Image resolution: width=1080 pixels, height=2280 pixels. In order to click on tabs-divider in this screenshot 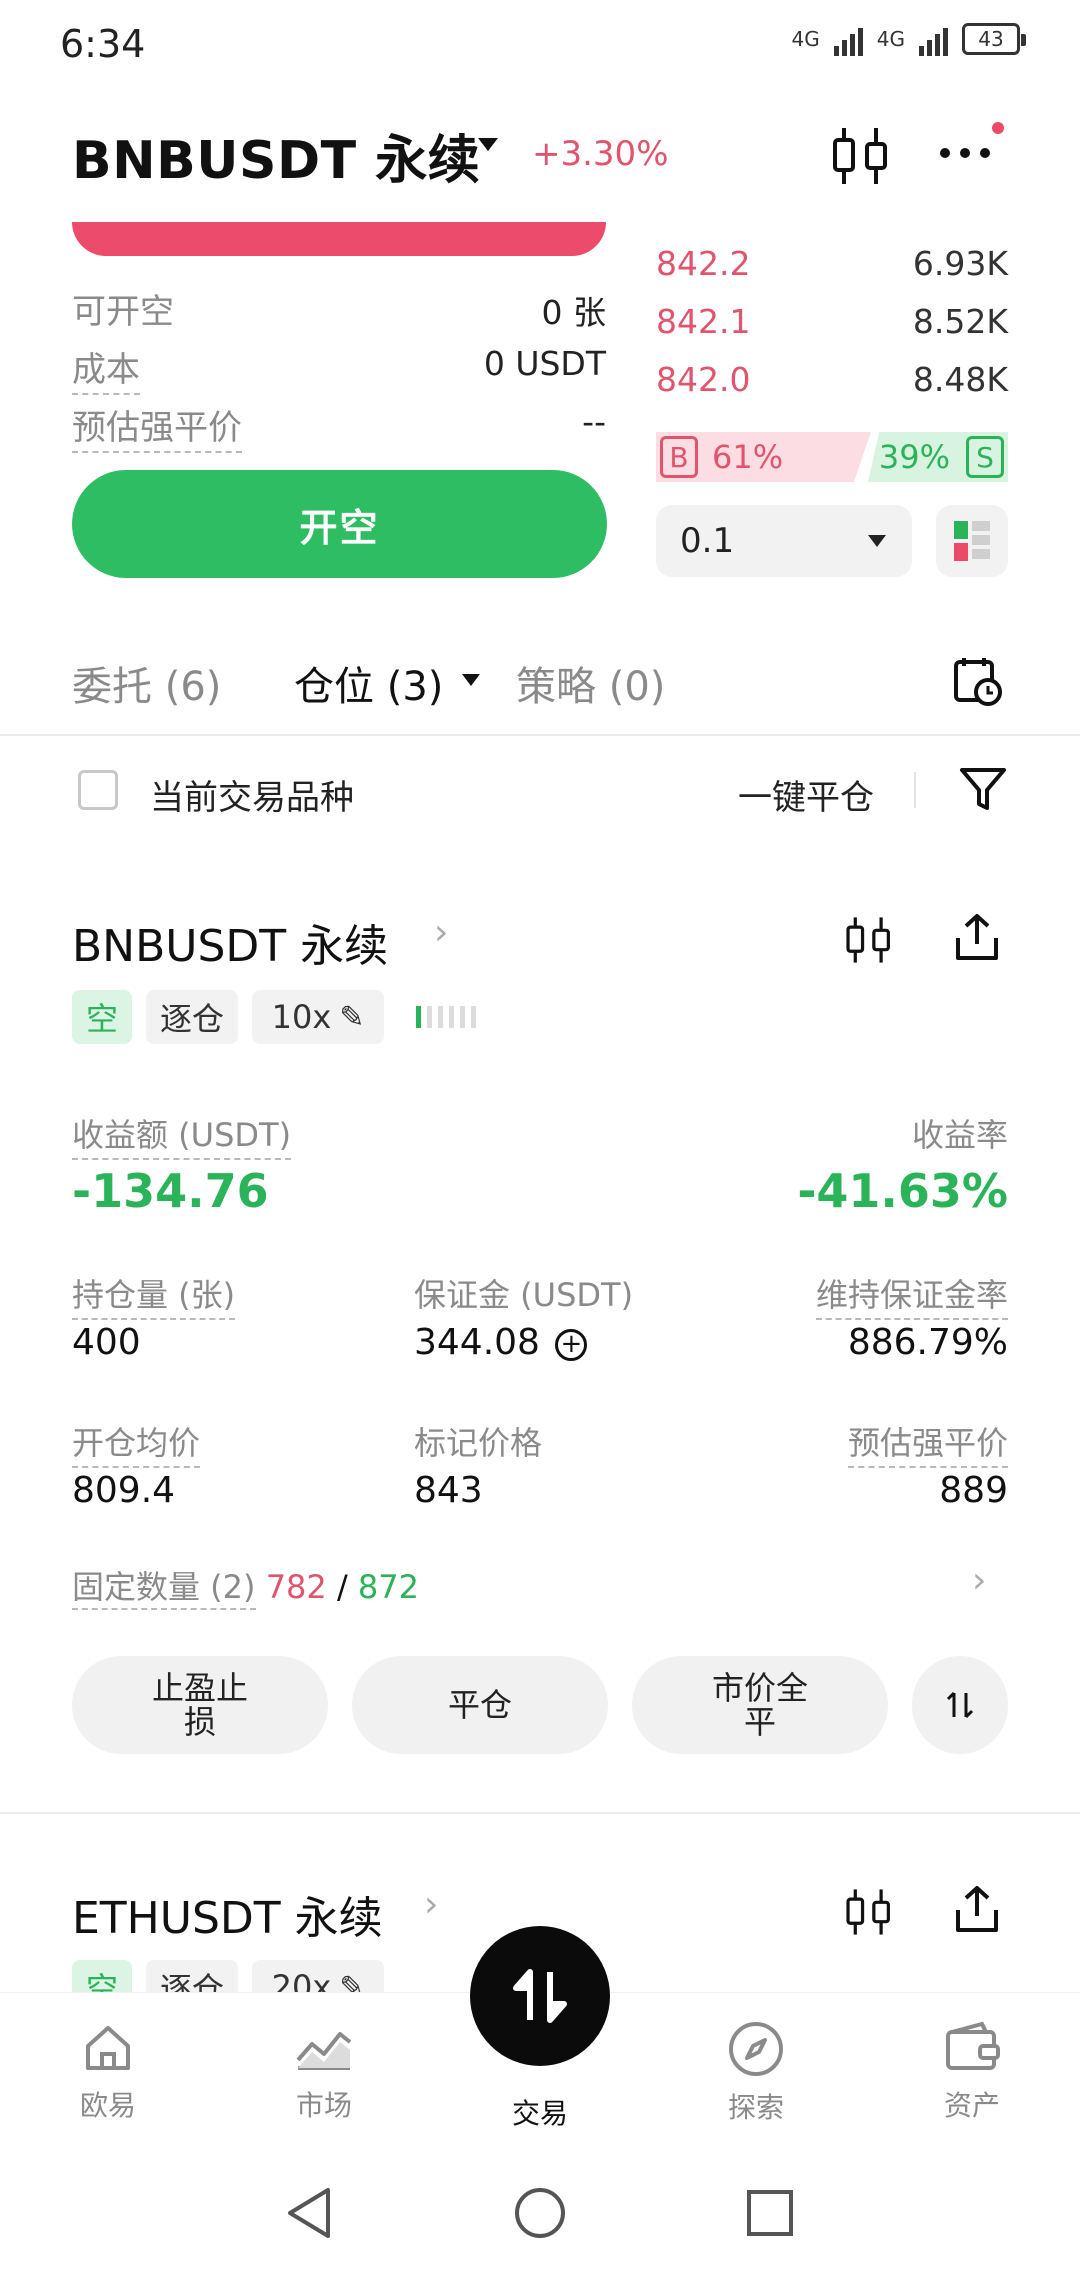, I will do `click(540, 735)`.